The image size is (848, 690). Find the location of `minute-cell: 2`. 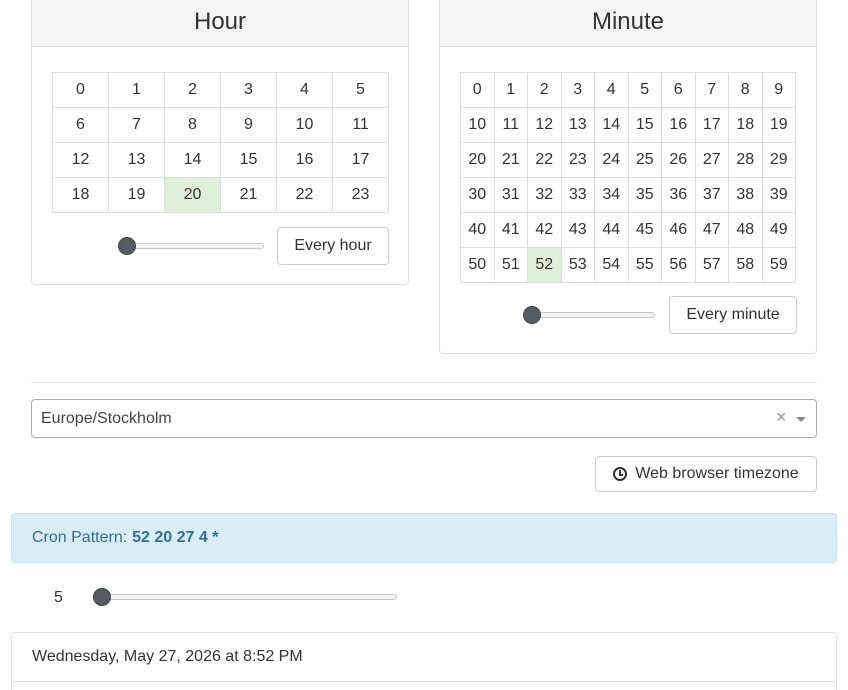

minute-cell: 2 is located at coordinates (544, 90).